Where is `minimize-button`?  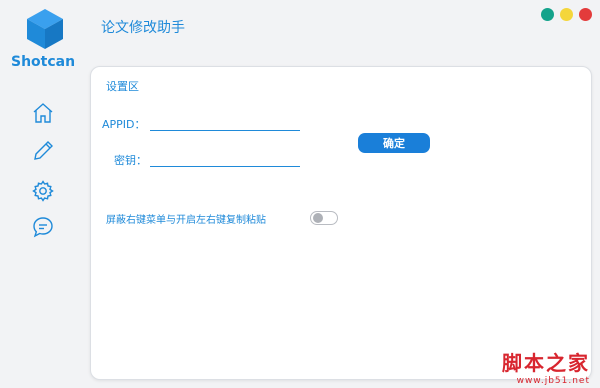
minimize-button is located at coordinates (547, 14).